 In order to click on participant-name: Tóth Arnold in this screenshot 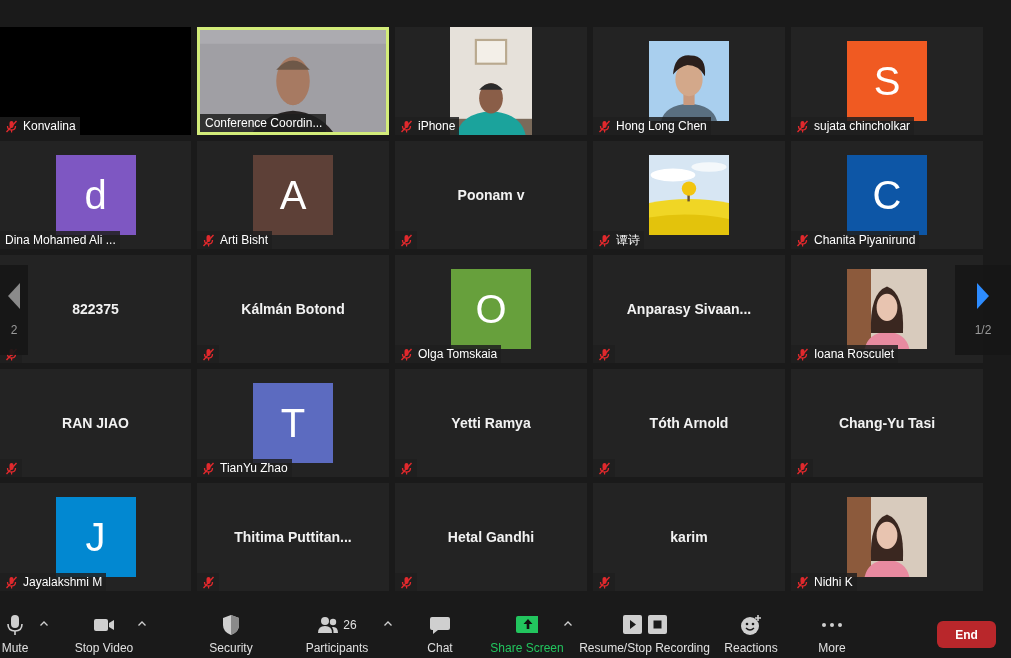, I will do `click(689, 423)`.